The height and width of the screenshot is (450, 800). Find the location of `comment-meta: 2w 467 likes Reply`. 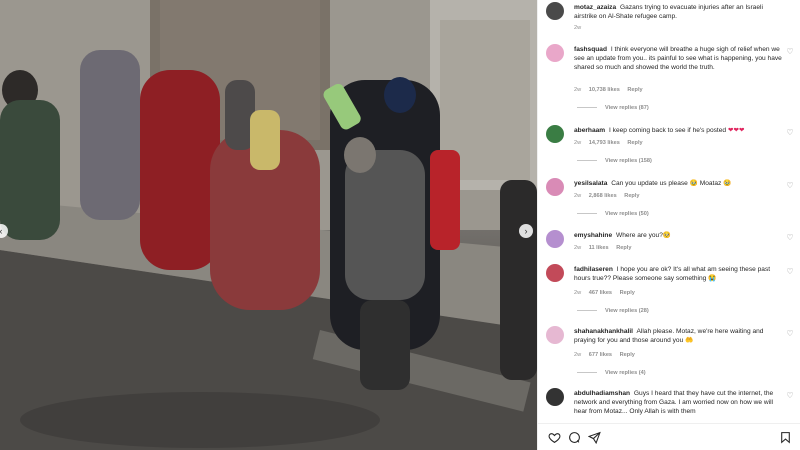

comment-meta: 2w 467 likes Reply is located at coordinates (607, 293).